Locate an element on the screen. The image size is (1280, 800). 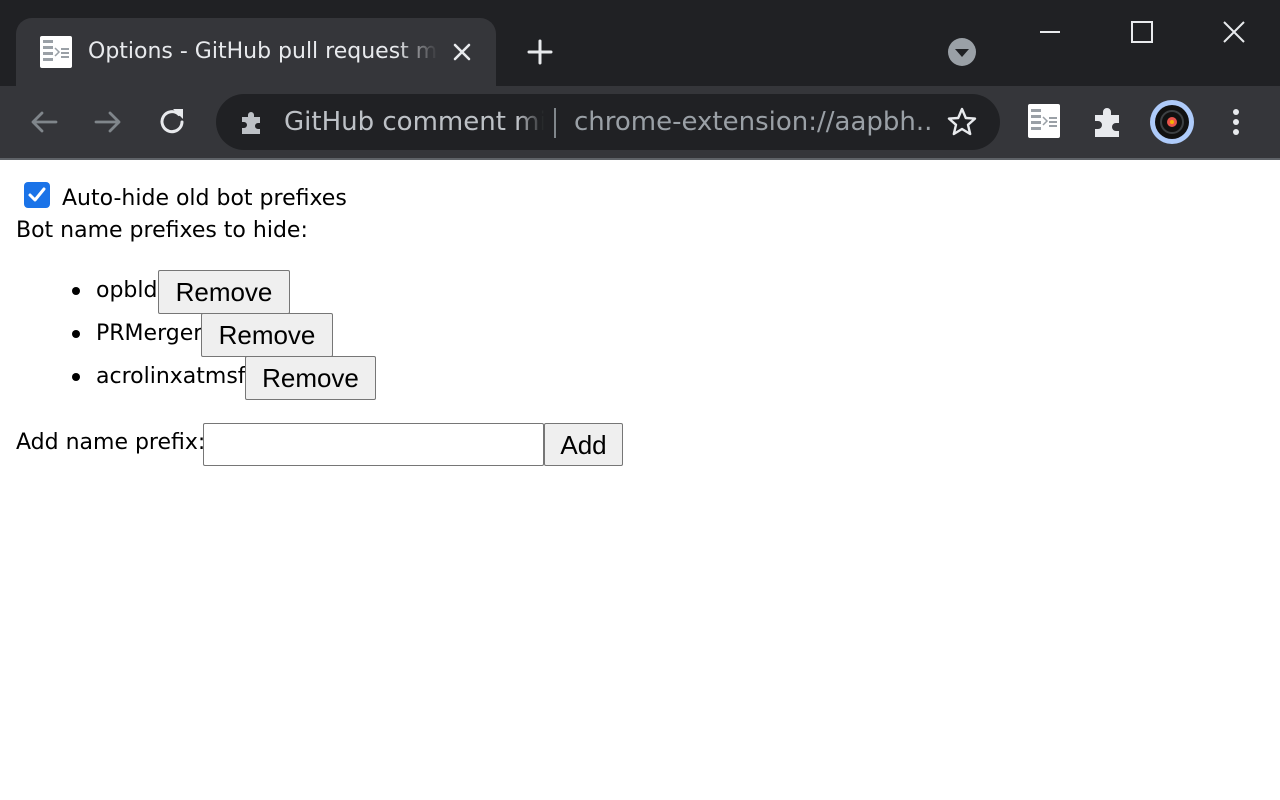
kebab-menu-icon is located at coordinates (1236, 122).